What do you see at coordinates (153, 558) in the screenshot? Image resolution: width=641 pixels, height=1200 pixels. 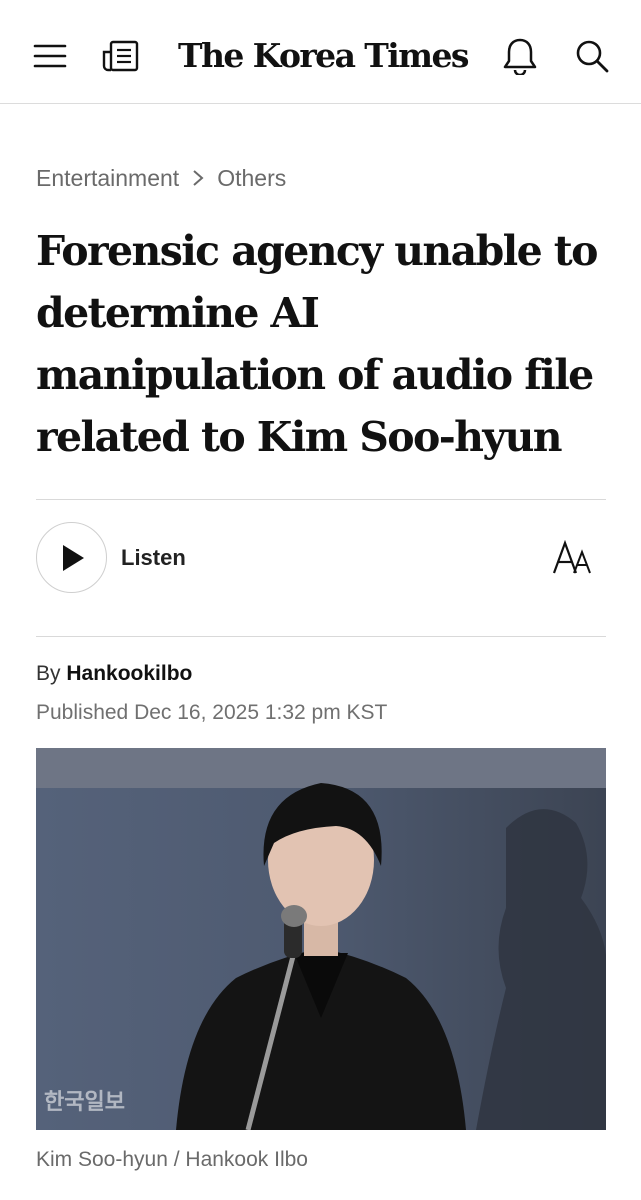 I see `listen-label: Listen` at bounding box center [153, 558].